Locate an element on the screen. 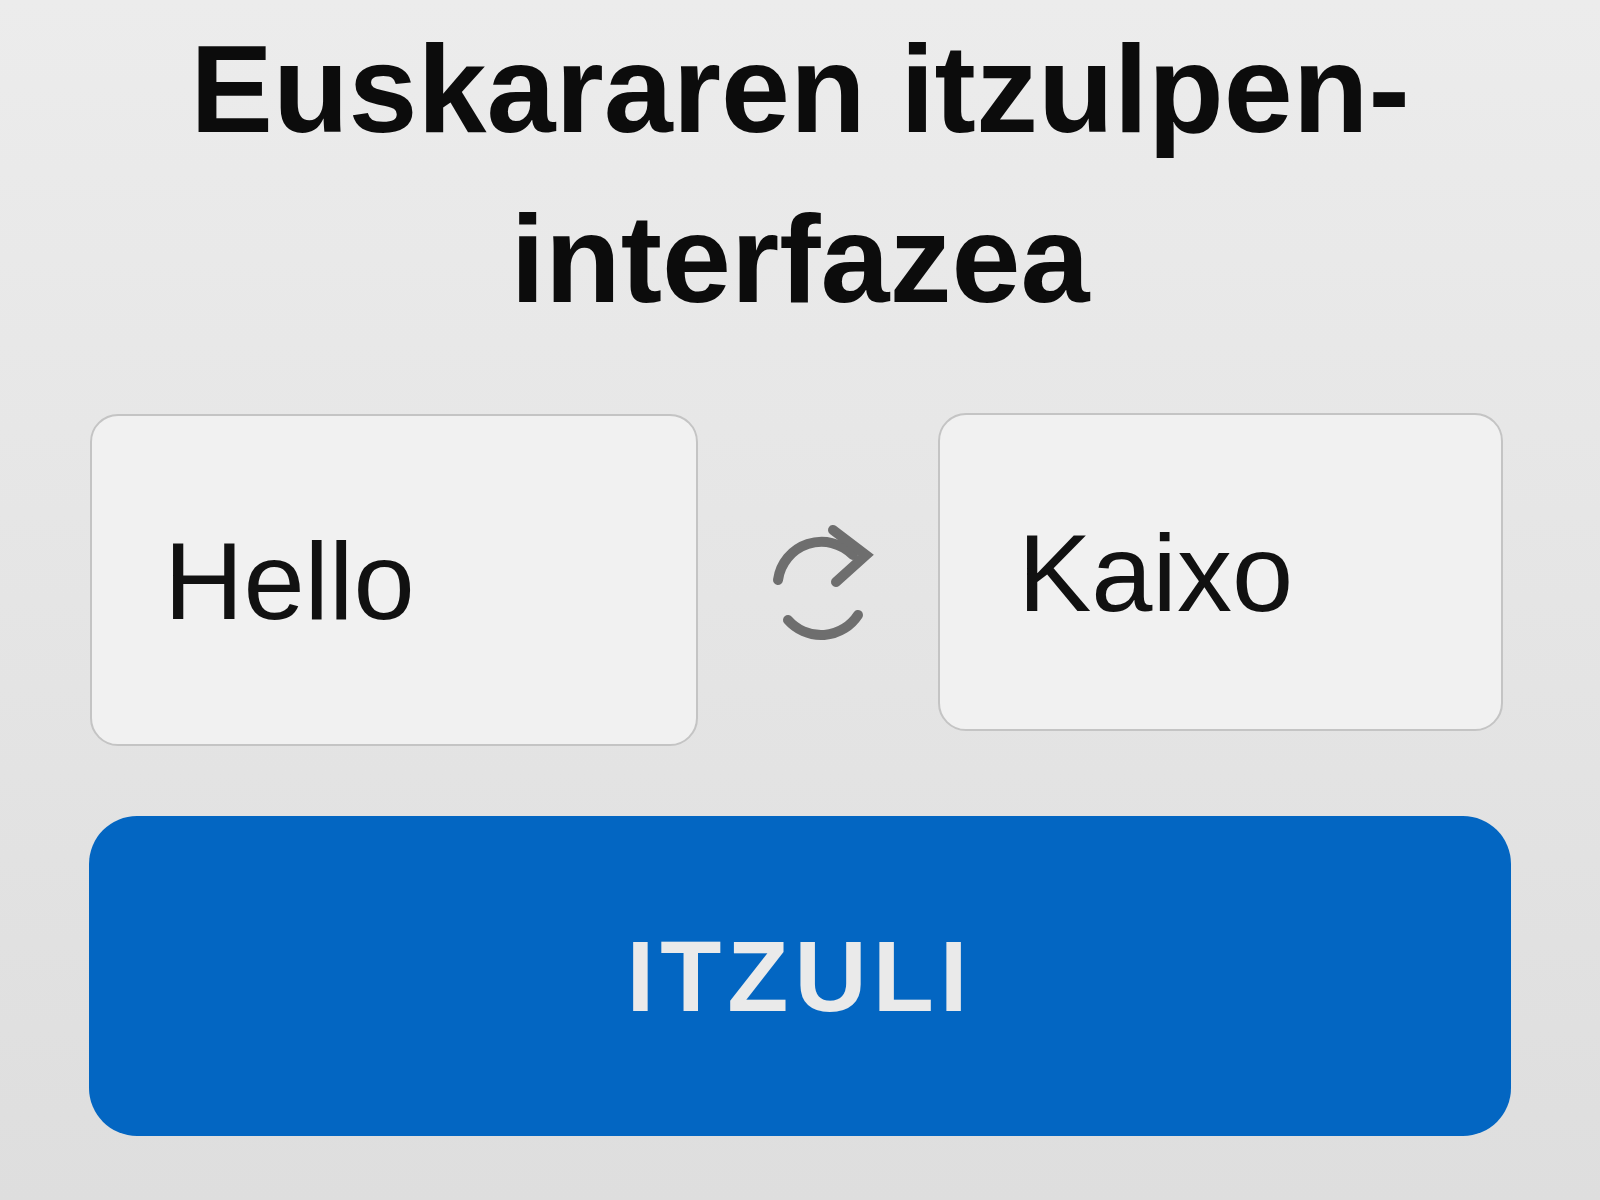 This screenshot has width=1600, height=1200. translation-field: Kaixo is located at coordinates (1220, 572).